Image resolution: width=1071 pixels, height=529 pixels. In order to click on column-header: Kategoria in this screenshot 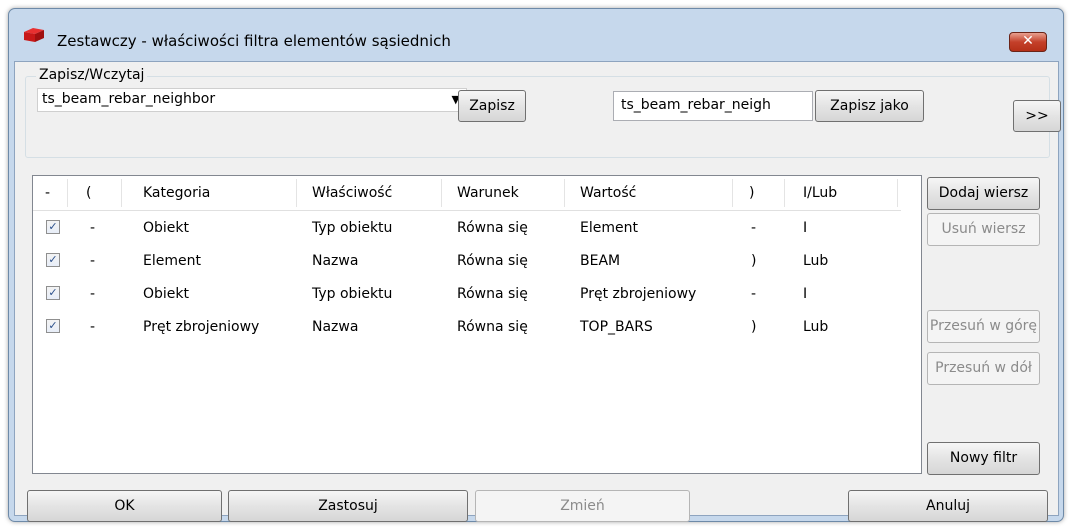, I will do `click(176, 193)`.